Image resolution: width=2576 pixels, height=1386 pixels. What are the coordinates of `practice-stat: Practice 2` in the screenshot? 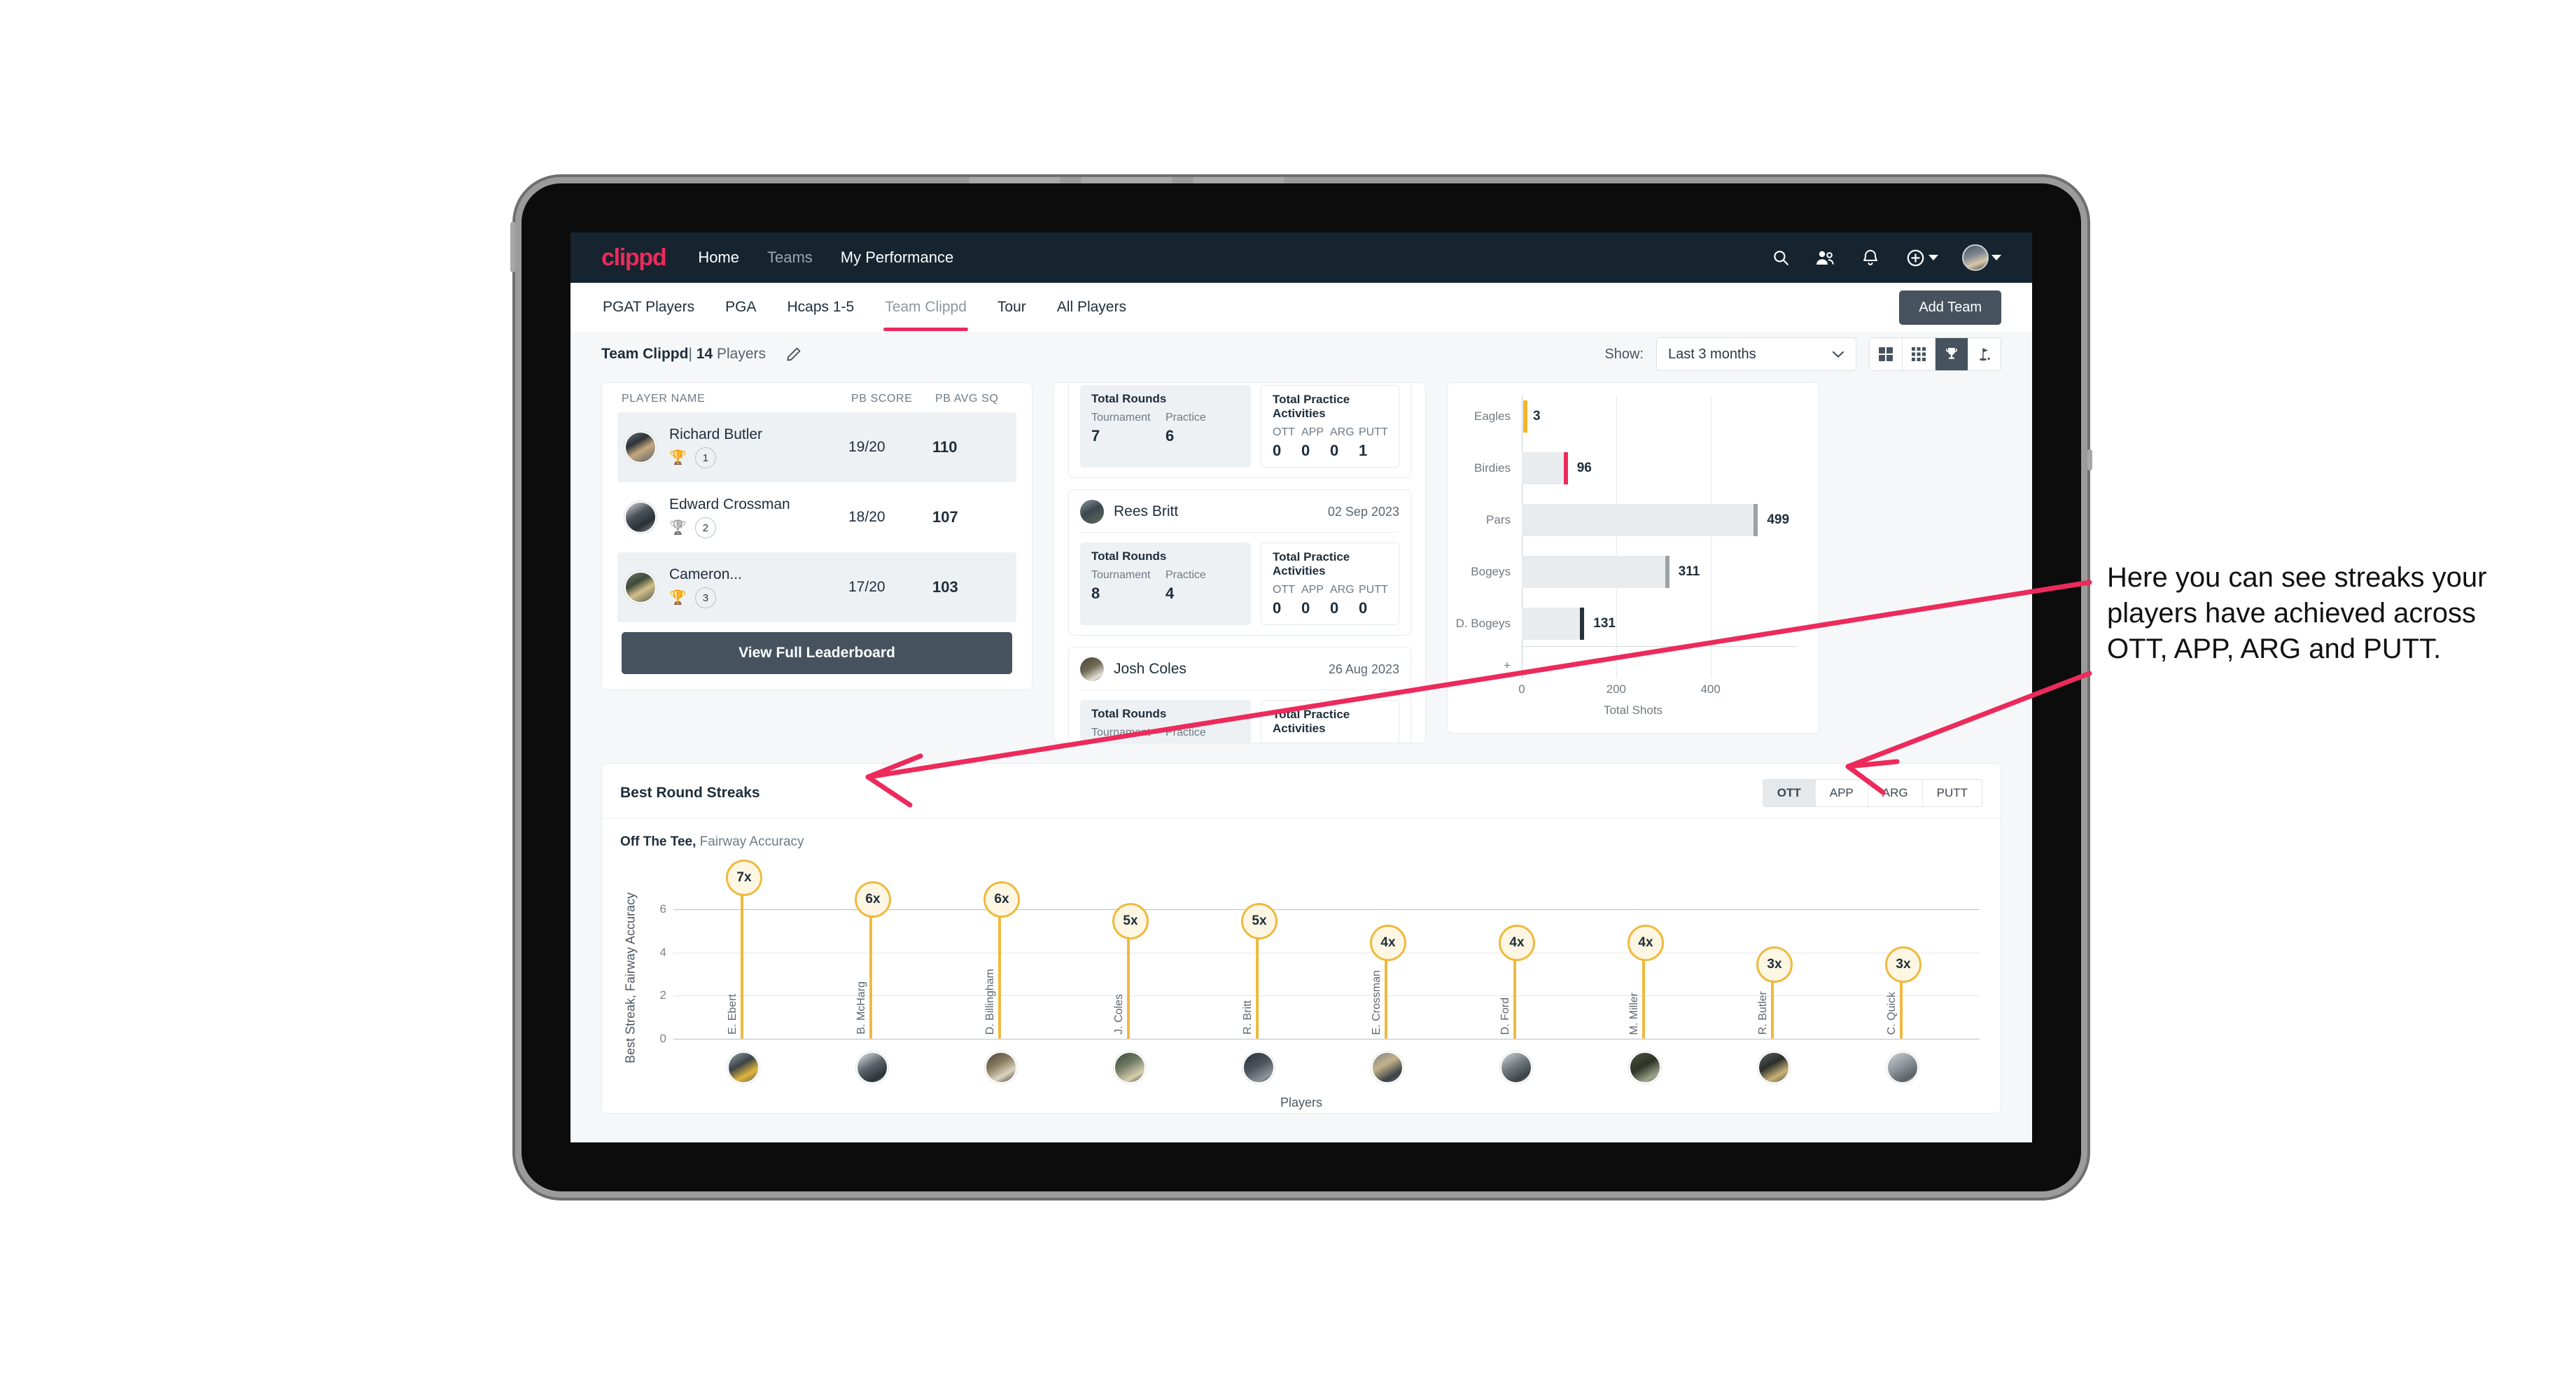 It's located at (1203, 735).